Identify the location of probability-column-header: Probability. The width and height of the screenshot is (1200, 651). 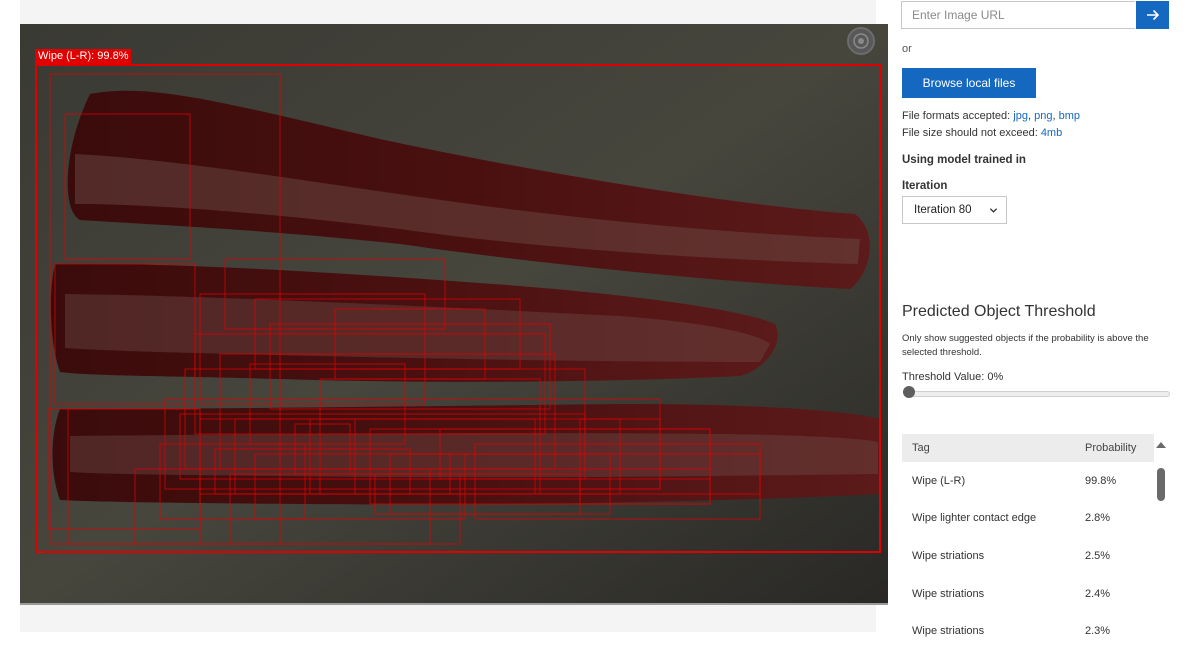
(1111, 448).